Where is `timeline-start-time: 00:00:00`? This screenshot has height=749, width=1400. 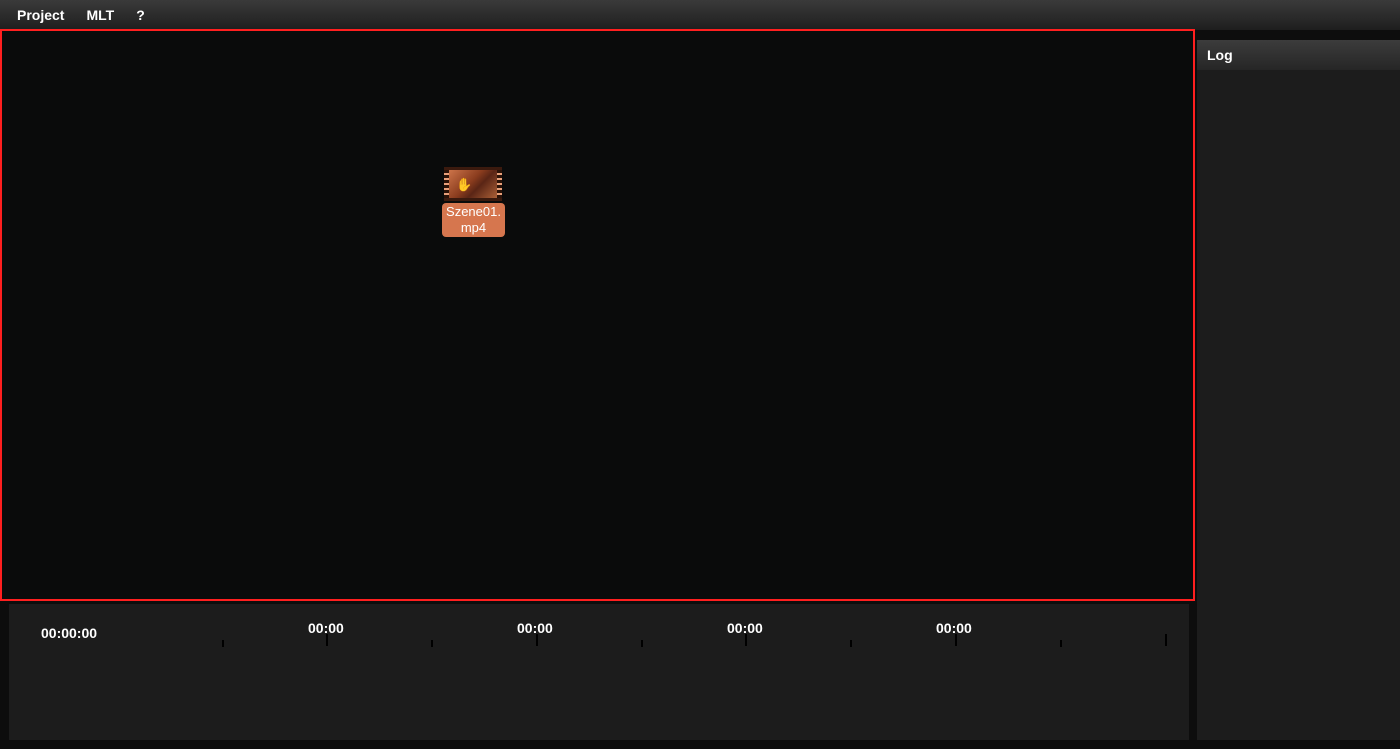
timeline-start-time: 00:00:00 is located at coordinates (69, 633).